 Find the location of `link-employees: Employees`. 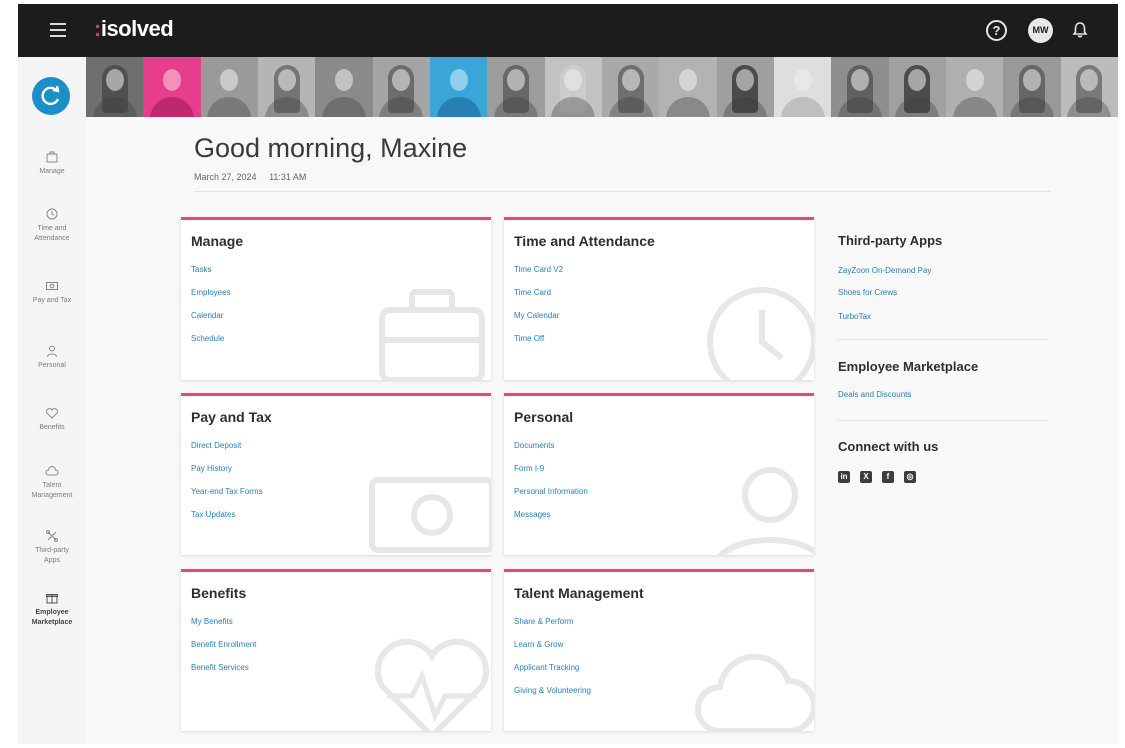

link-employees: Employees is located at coordinates (211, 299).